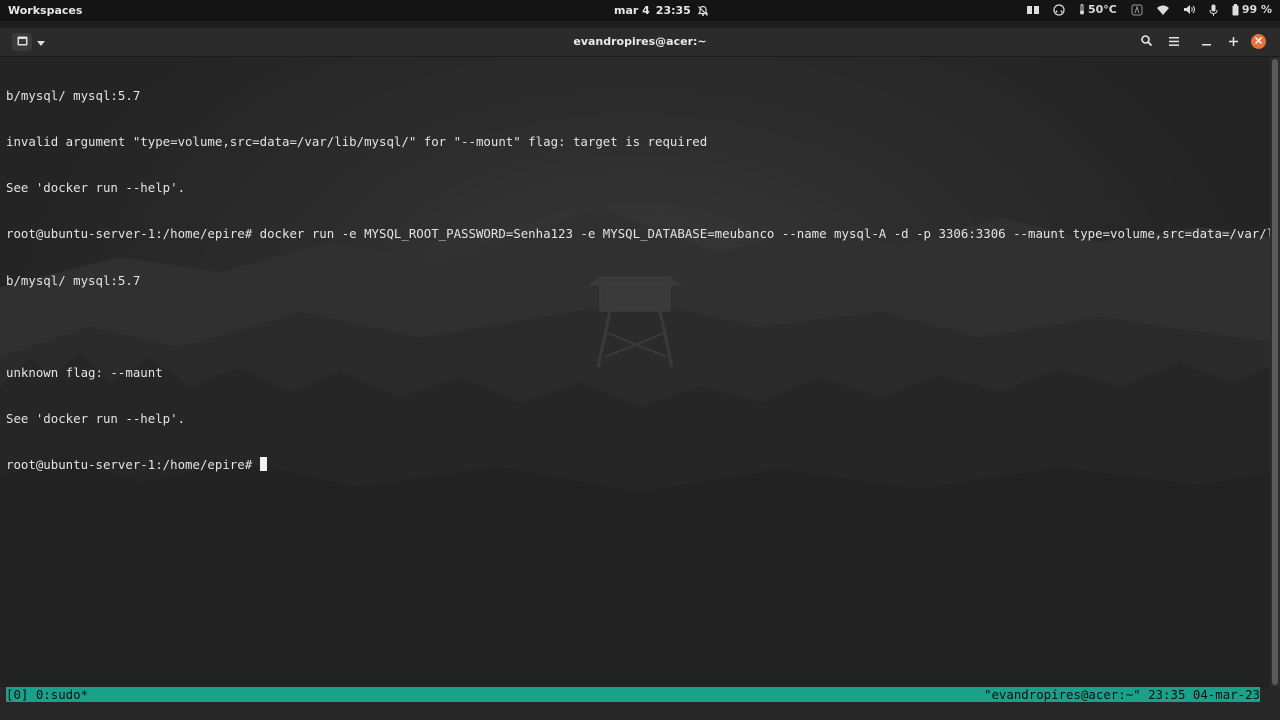 This screenshot has width=1280, height=720. I want to click on minimize-button, so click(1206, 42).